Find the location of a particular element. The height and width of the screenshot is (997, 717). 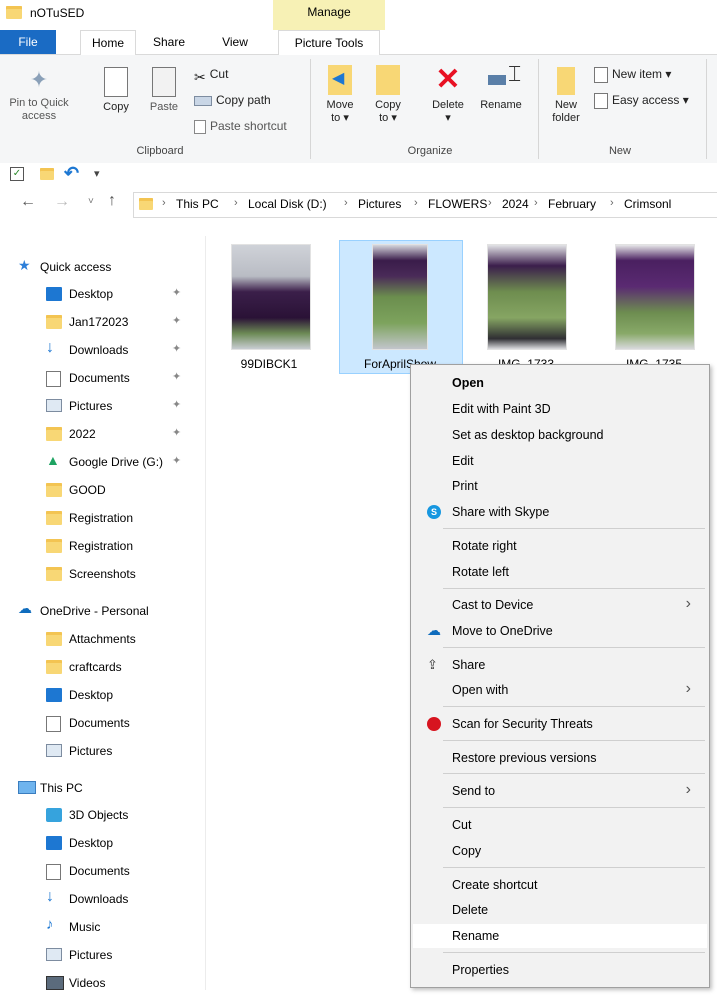

menu-item-open-with: Open with › is located at coordinates (560, 690).